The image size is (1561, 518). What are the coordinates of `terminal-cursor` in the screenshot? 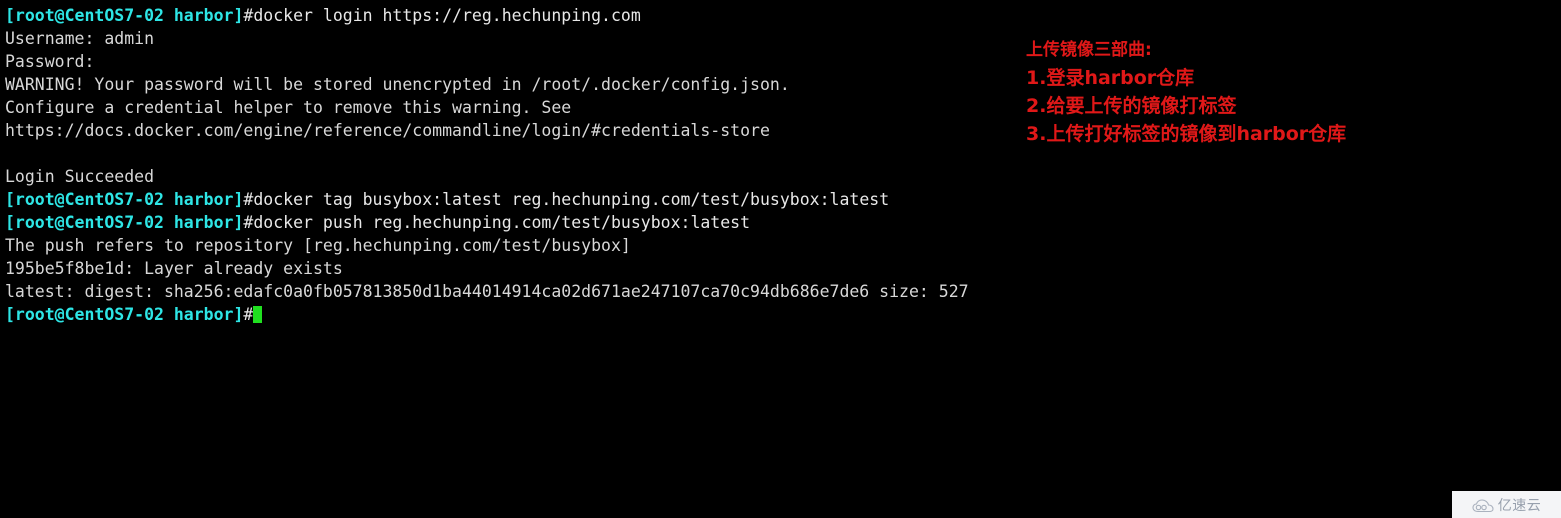 It's located at (258, 314).